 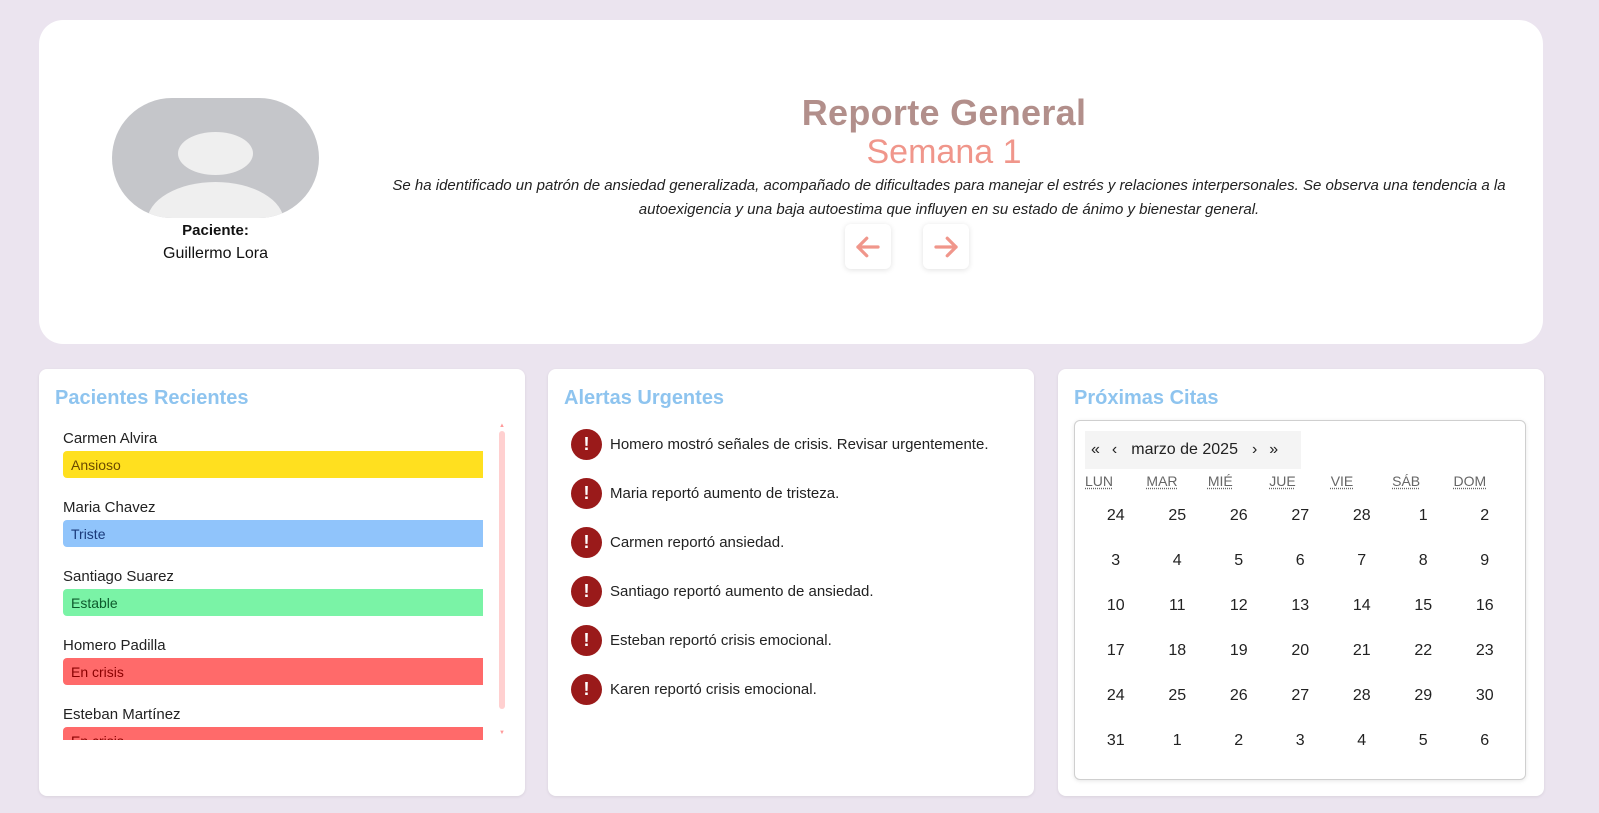 I want to click on calendar-day: 21, so click(x=1362, y=650).